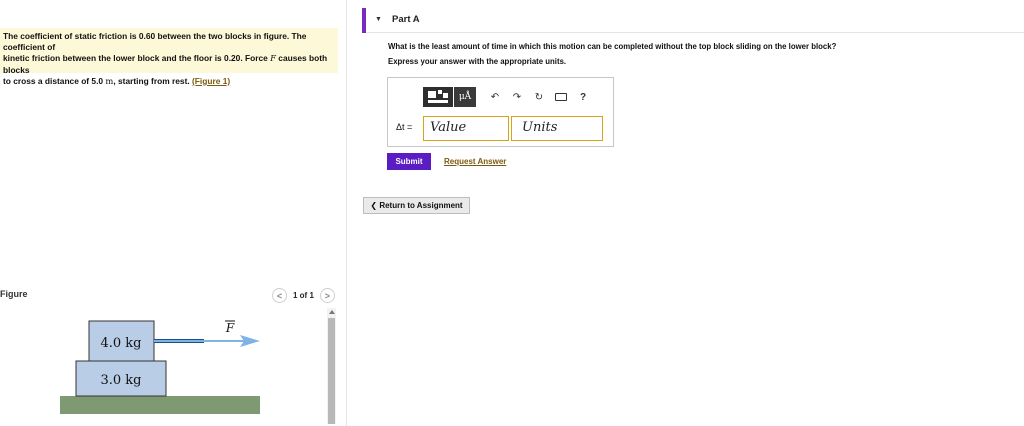 Image resolution: width=1024 pixels, height=426 pixels. I want to click on prev-figure-button: <, so click(279, 295).